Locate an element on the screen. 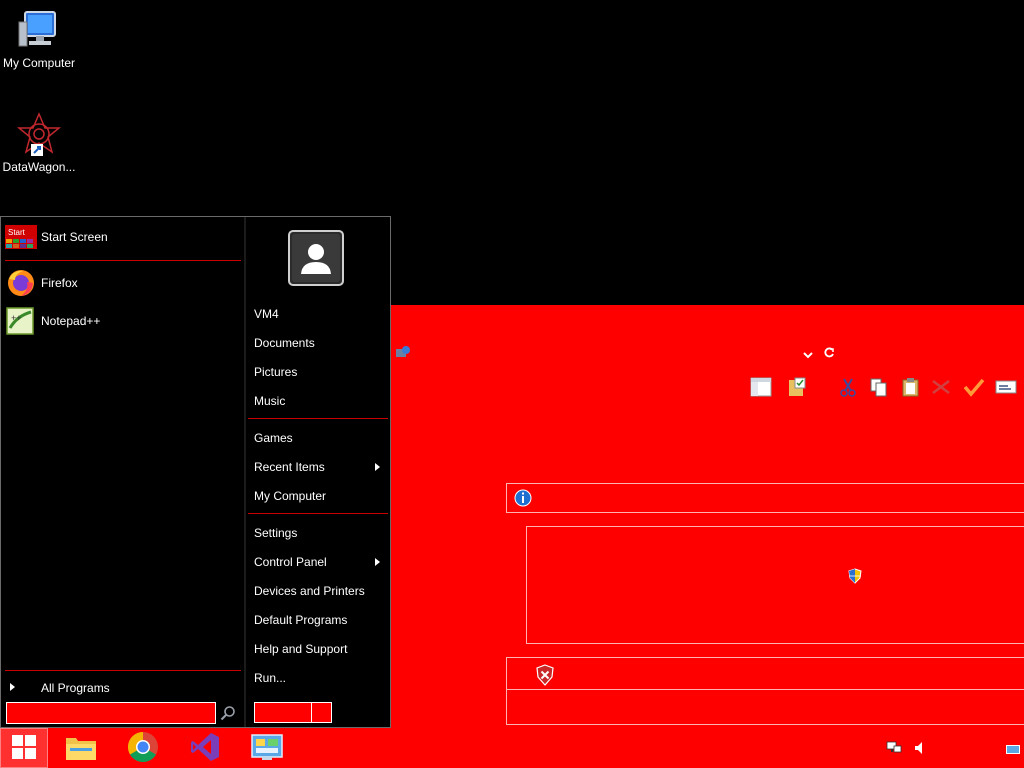  file-explorer-icon is located at coordinates (81, 748).